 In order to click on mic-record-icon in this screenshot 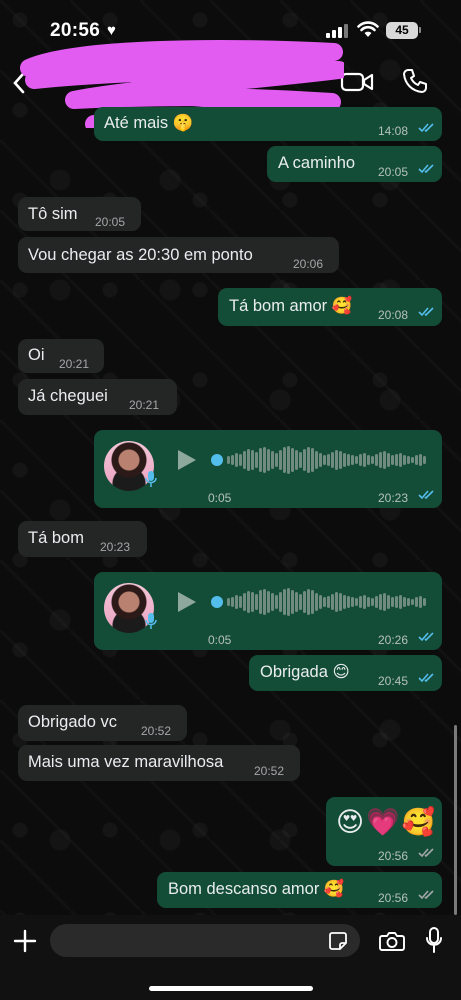, I will do `click(434, 940)`.